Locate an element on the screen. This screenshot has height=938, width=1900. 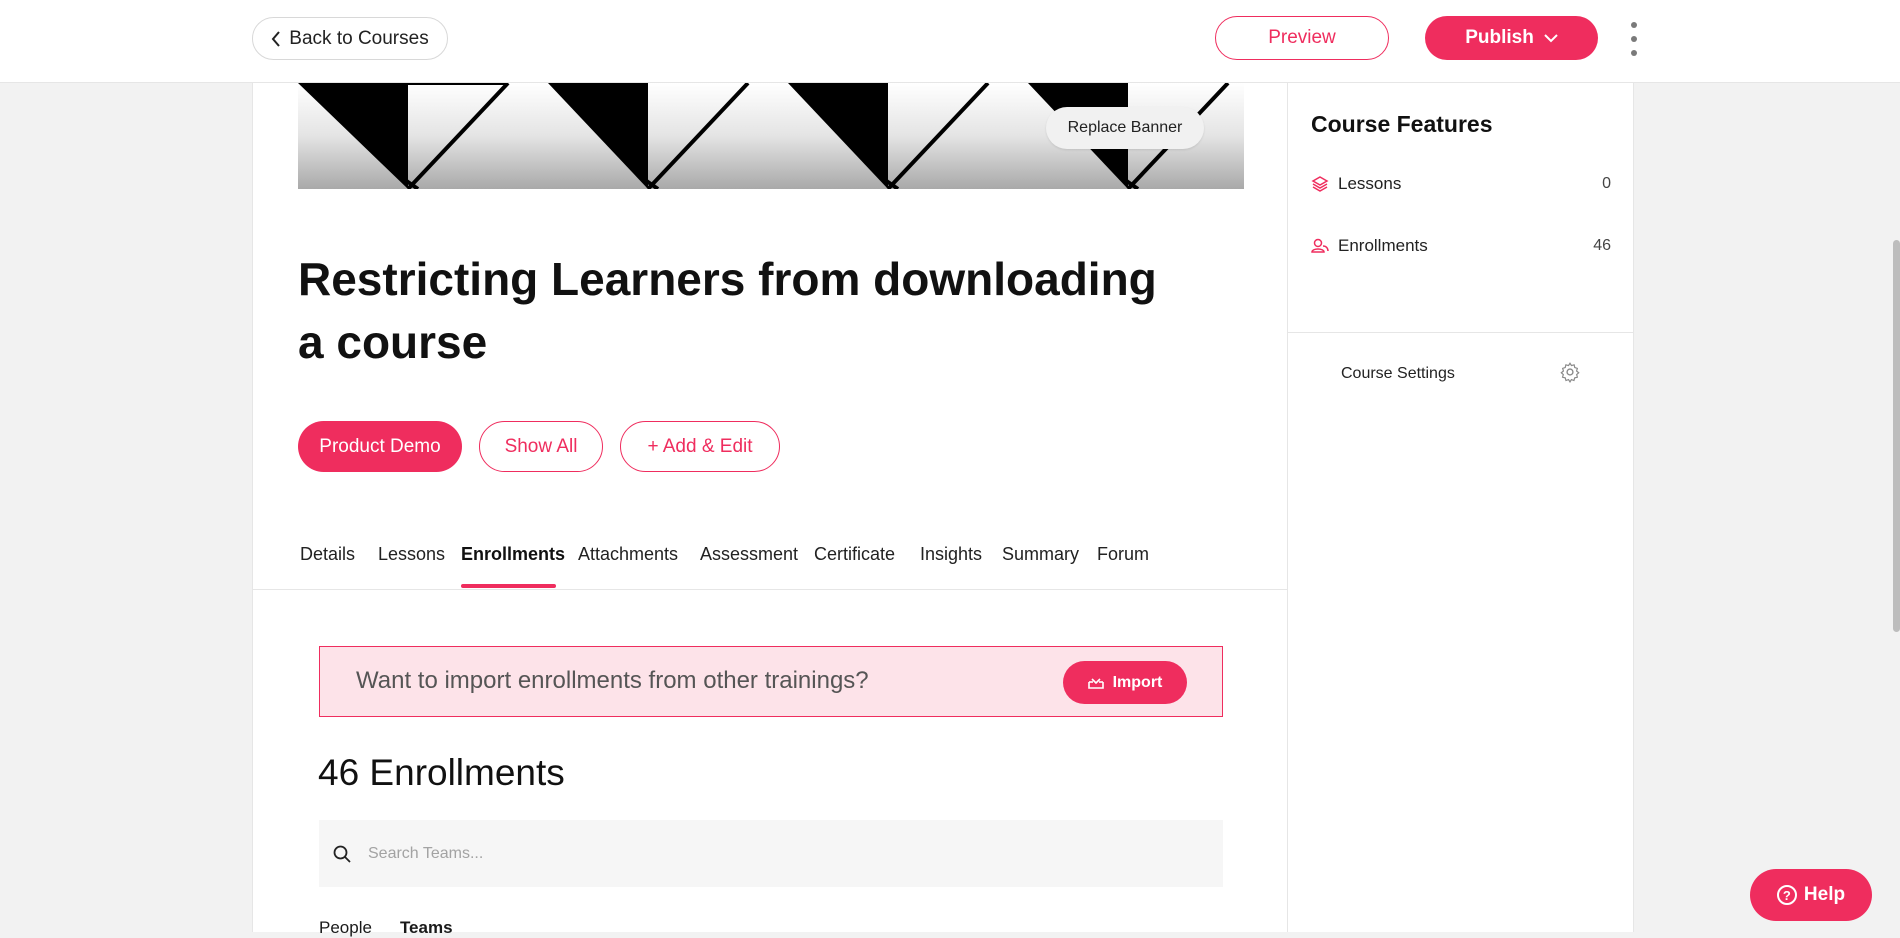
feature-enrollments-label: Enrollments is located at coordinates (1383, 245).